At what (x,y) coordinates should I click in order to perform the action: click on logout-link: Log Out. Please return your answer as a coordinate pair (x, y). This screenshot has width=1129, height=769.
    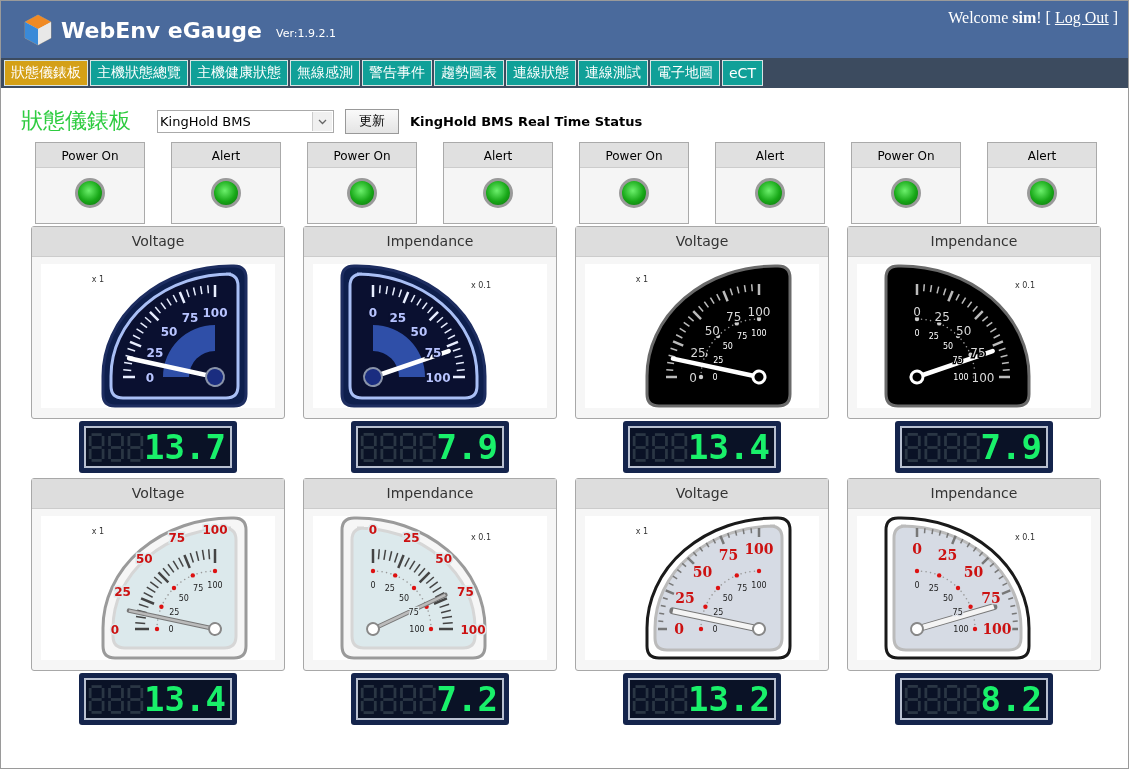
    Looking at the image, I should click on (1081, 17).